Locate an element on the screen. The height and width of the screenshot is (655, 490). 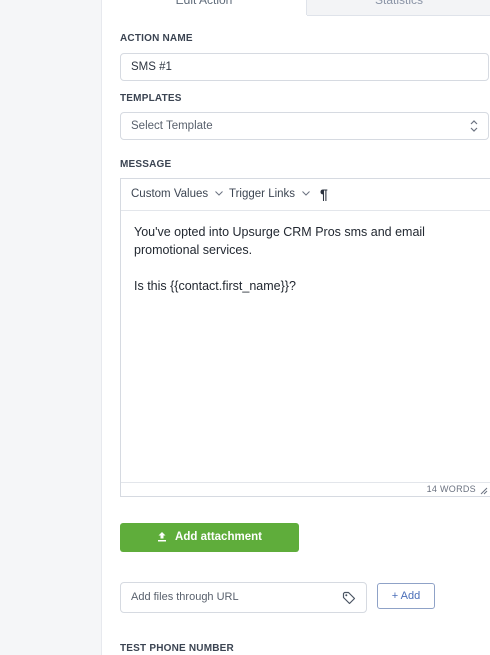
file-url-input: Add files through URL is located at coordinates (243, 597).